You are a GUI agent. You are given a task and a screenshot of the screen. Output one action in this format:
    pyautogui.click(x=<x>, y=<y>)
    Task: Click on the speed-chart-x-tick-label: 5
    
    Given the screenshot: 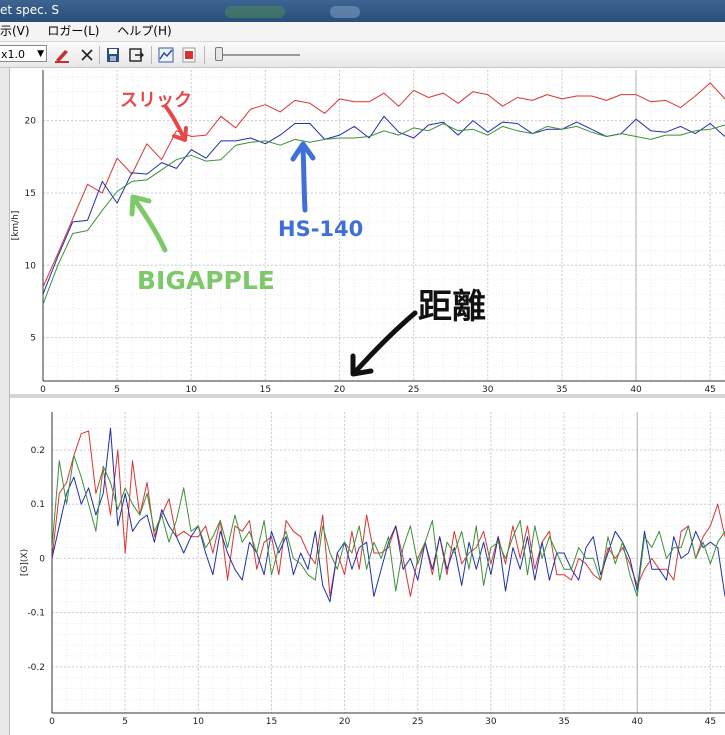 What is the action you would take?
    pyautogui.click(x=117, y=390)
    